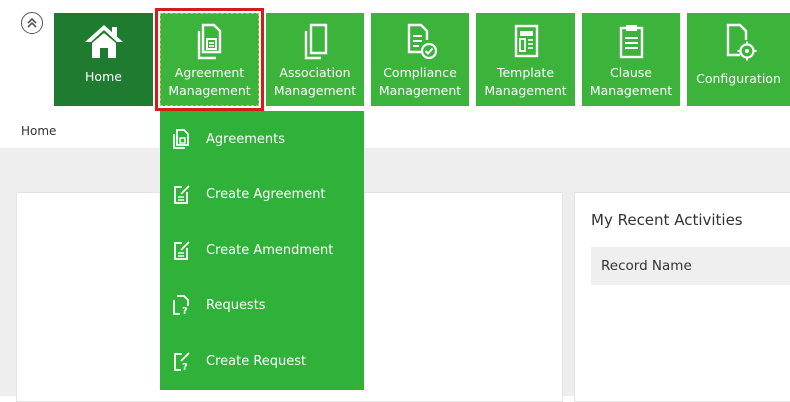  What do you see at coordinates (266, 194) in the screenshot?
I see `menu-item-label: Create Agreement` at bounding box center [266, 194].